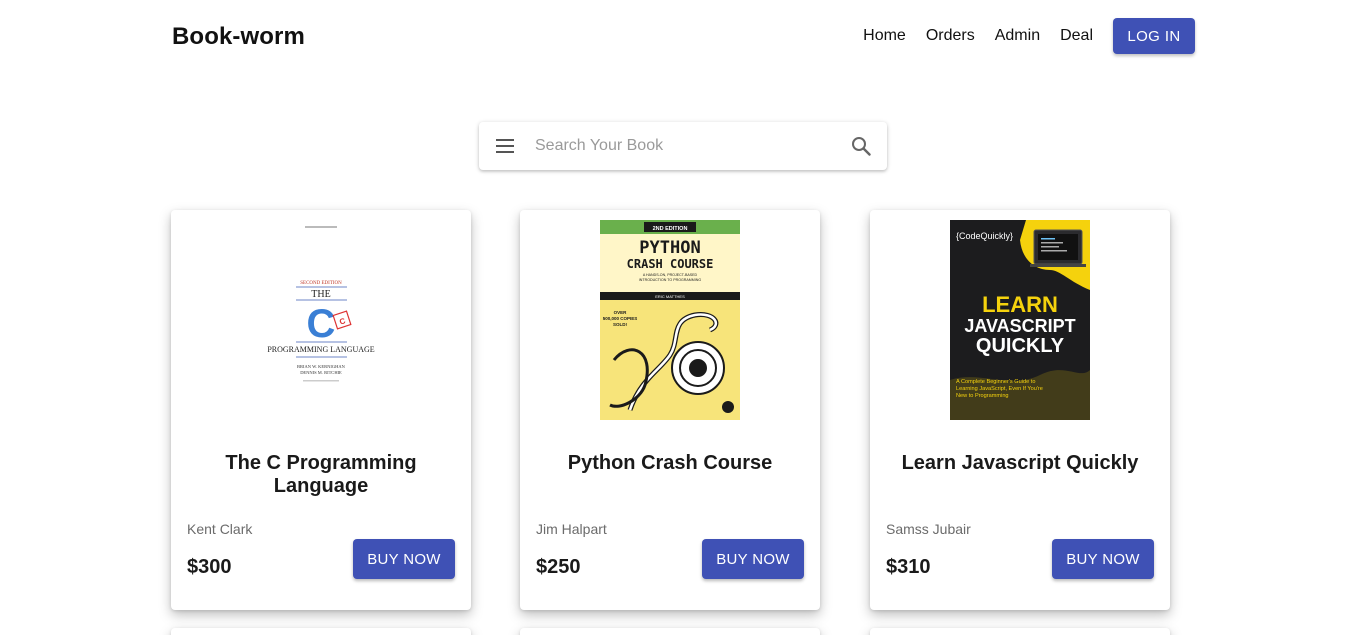  I want to click on cover-line3: QUICKLY, so click(1020, 346).